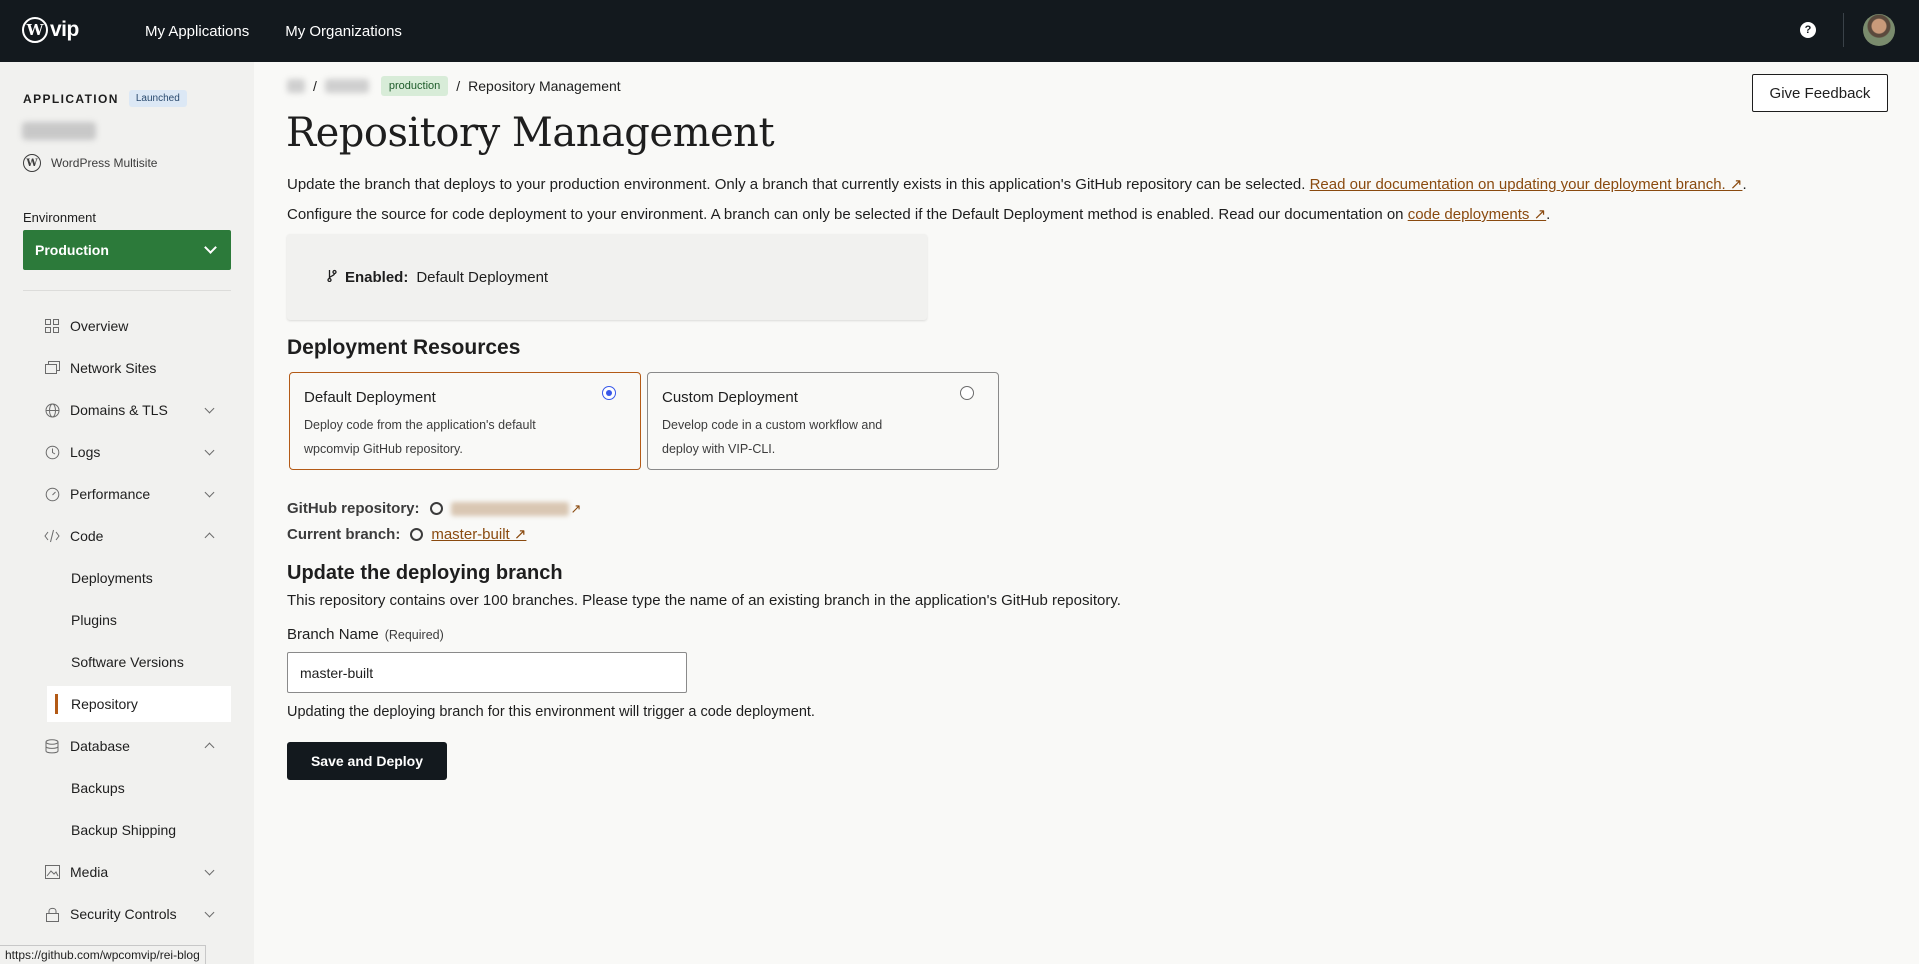 The height and width of the screenshot is (964, 1919). What do you see at coordinates (482, 277) in the screenshot?
I see `enabled-value: Default Deployment` at bounding box center [482, 277].